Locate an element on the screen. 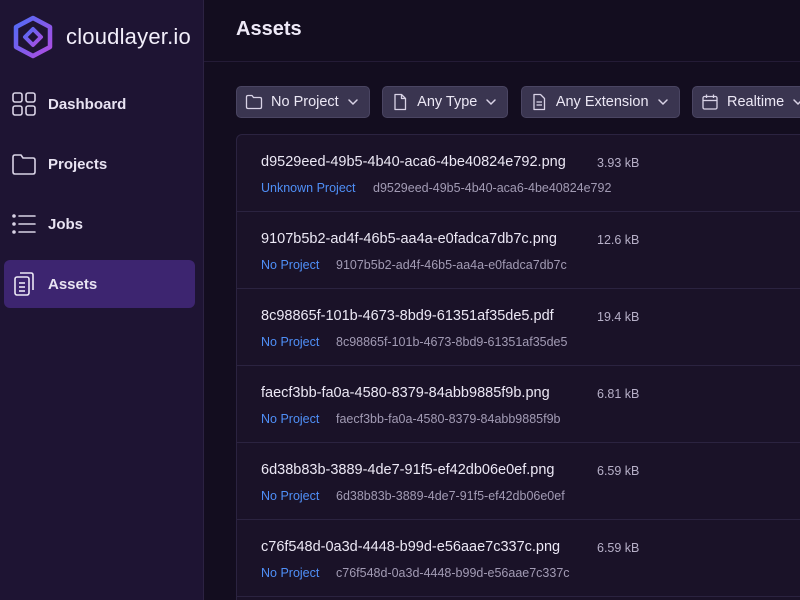 The image size is (800, 600). filter-label: Realtime is located at coordinates (755, 102).